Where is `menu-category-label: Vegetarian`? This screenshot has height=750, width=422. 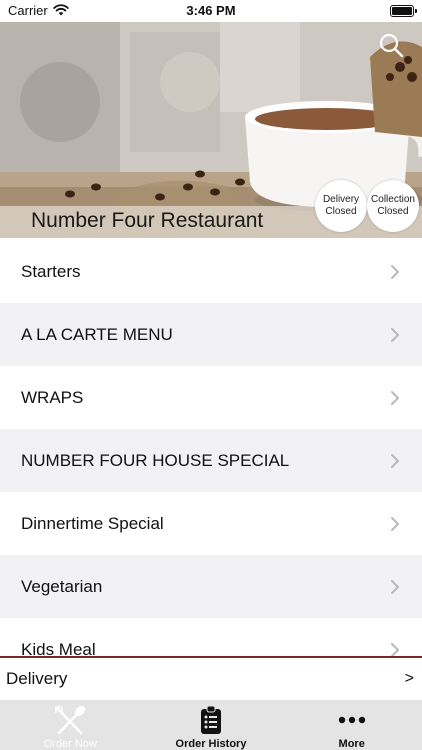
menu-category-label: Vegetarian is located at coordinates (62, 586).